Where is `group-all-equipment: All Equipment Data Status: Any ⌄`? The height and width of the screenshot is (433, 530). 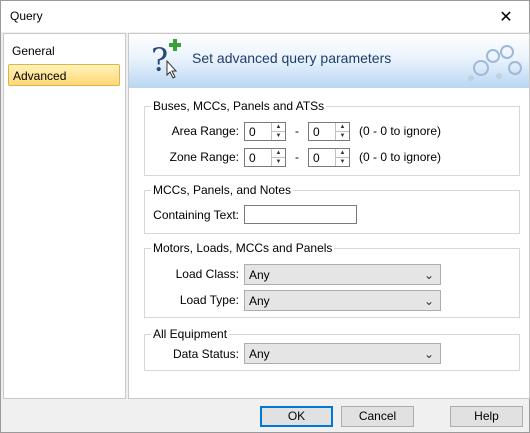 group-all-equipment: All Equipment Data Status: Any ⌄ is located at coordinates (332, 349).